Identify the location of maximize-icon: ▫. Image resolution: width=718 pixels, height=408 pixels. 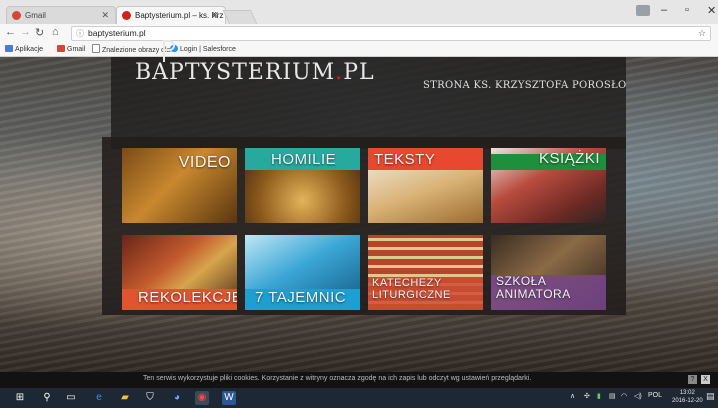
(687, 10).